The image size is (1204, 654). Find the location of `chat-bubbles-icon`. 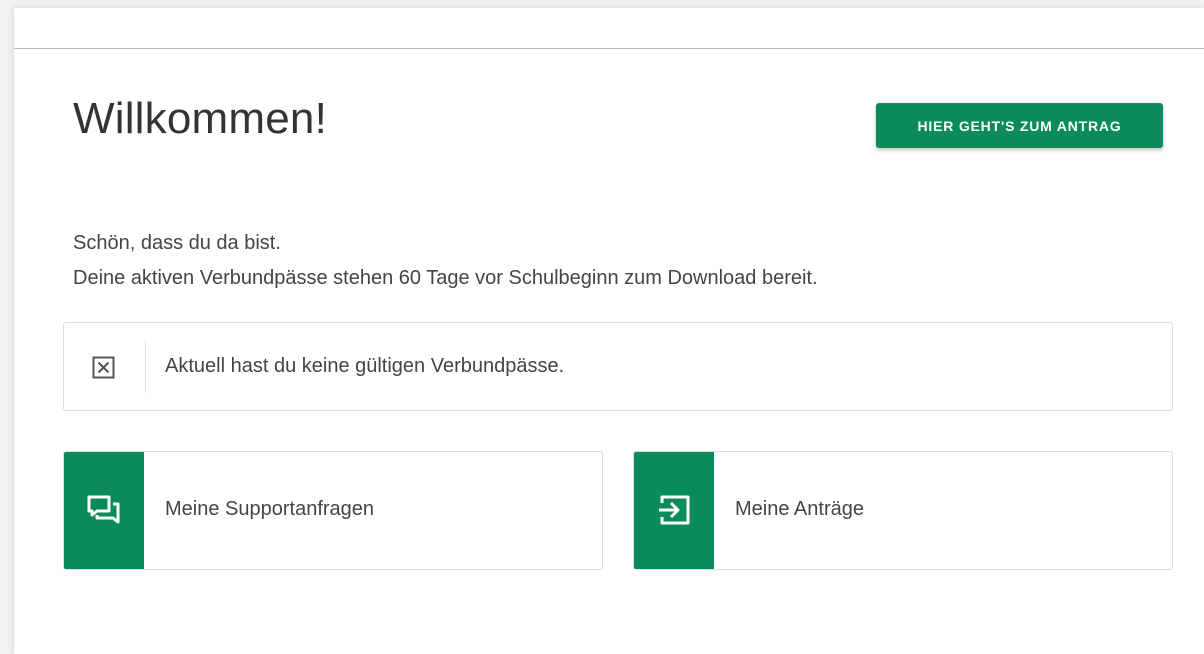

chat-bubbles-icon is located at coordinates (103, 509).